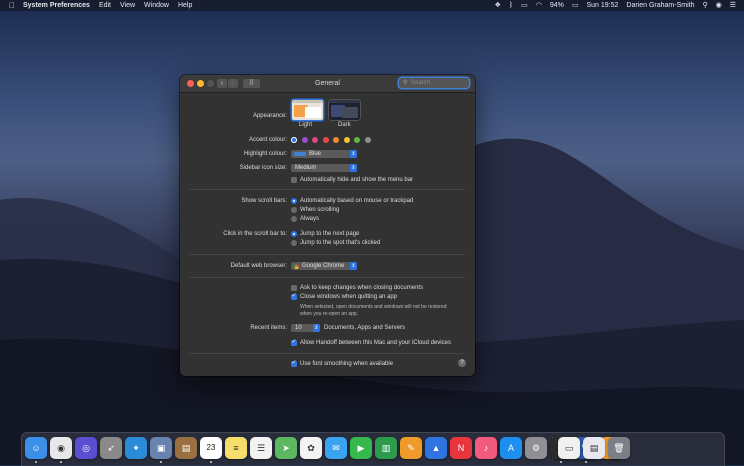 The height and width of the screenshot is (466, 744). Describe the element at coordinates (315, 154) in the screenshot. I see `highlight-colour-value: Blue` at that location.